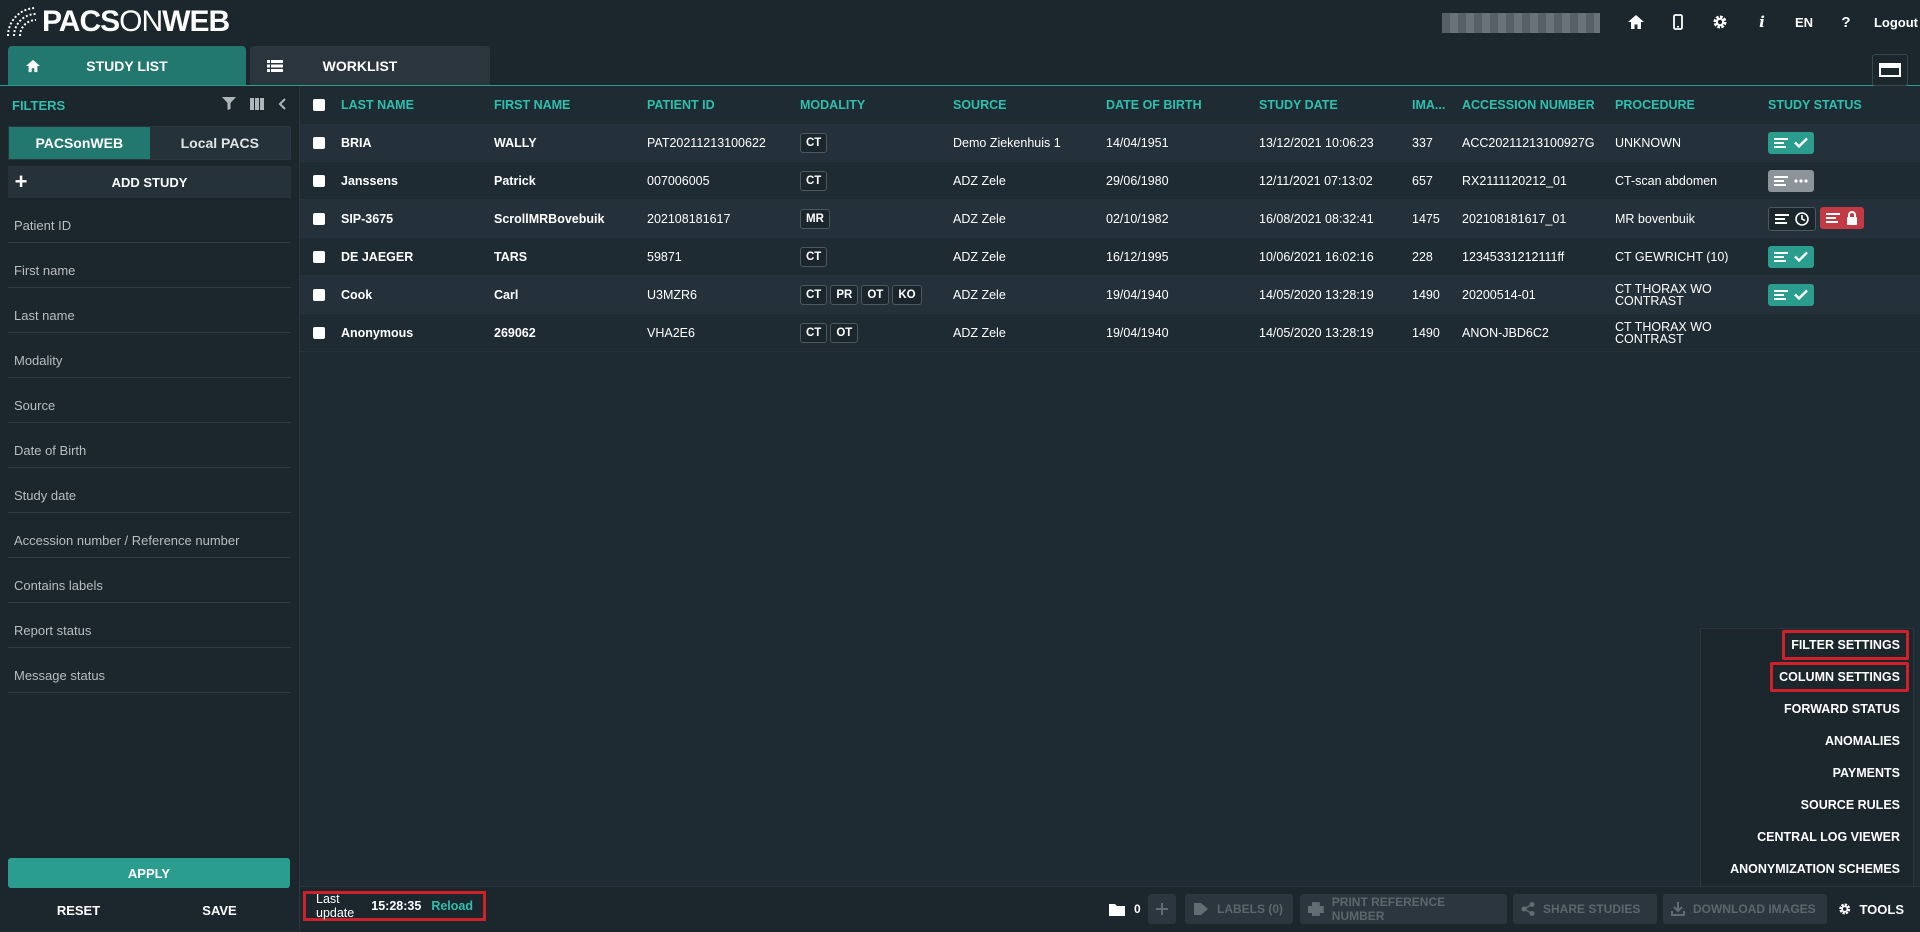 Image resolution: width=1920 pixels, height=932 pixels. I want to click on cell-procedure: CT GEWRICHT (10), so click(1672, 256).